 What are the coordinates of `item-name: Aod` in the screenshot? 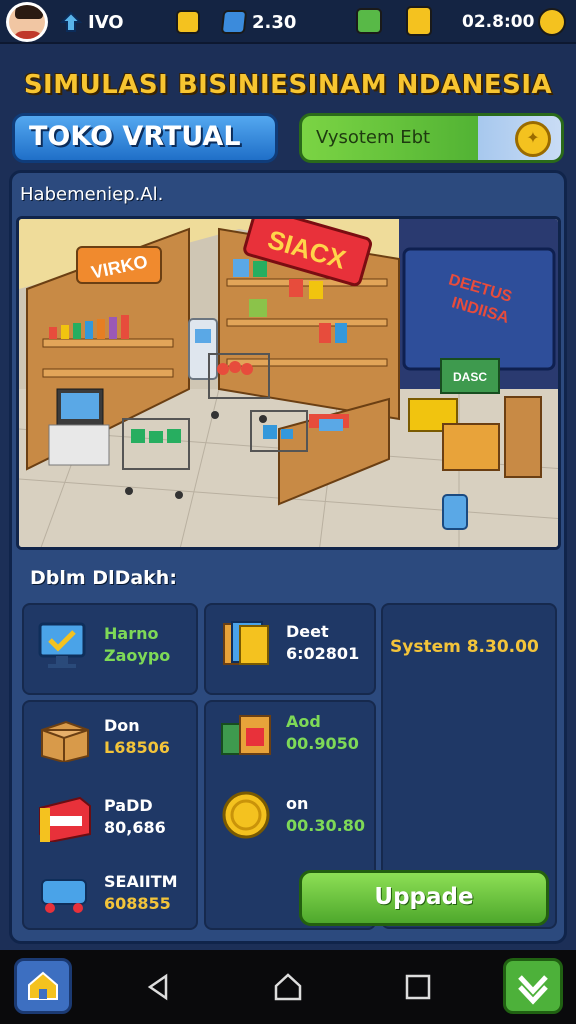 It's located at (303, 721).